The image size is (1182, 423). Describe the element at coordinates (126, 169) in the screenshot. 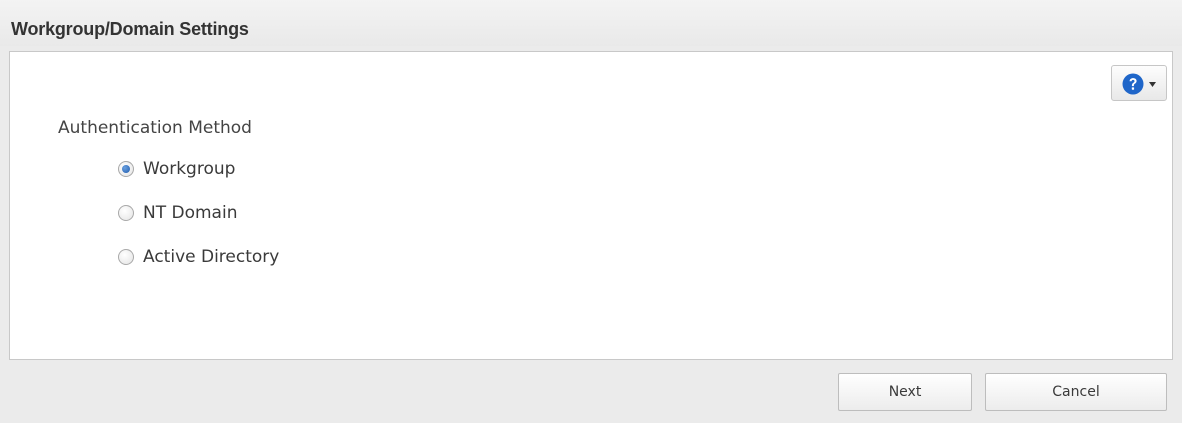

I see `radio-button-selected` at that location.